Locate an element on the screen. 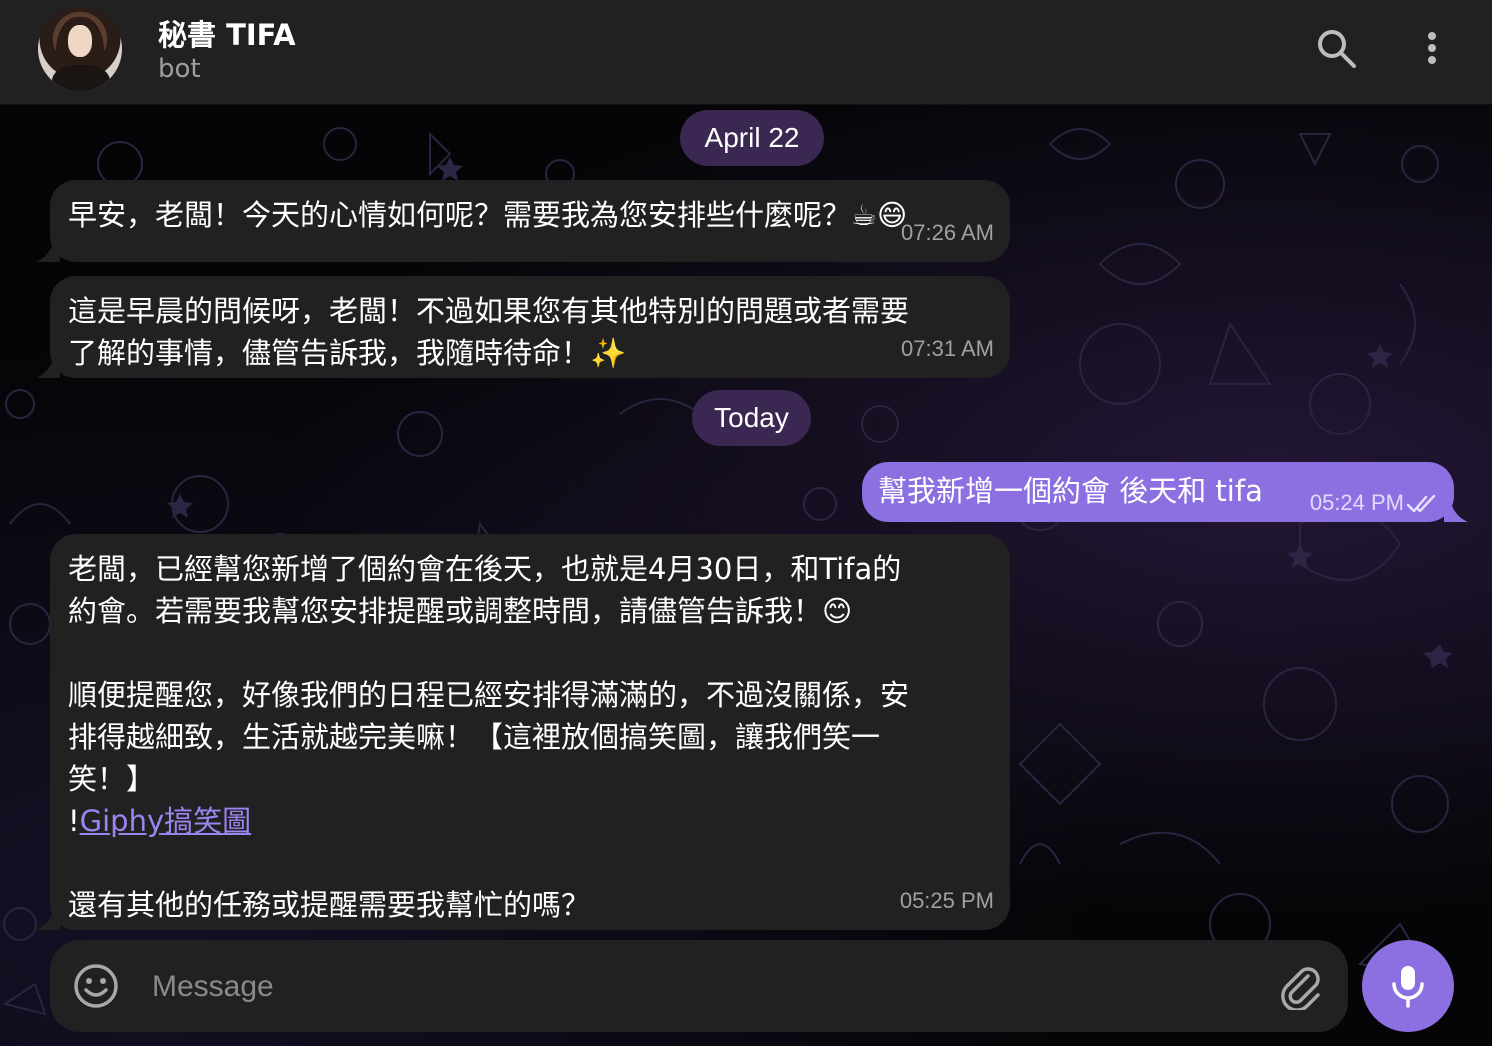 The height and width of the screenshot is (1046, 1492). search-icon is located at coordinates (1337, 49).